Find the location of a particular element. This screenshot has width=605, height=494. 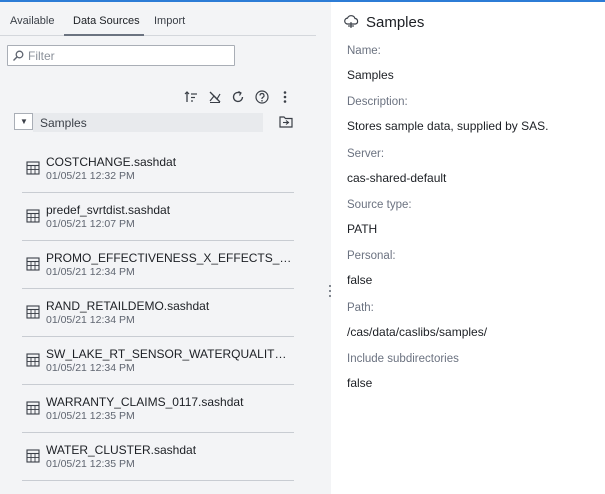

more-options-icon is located at coordinates (285, 97).